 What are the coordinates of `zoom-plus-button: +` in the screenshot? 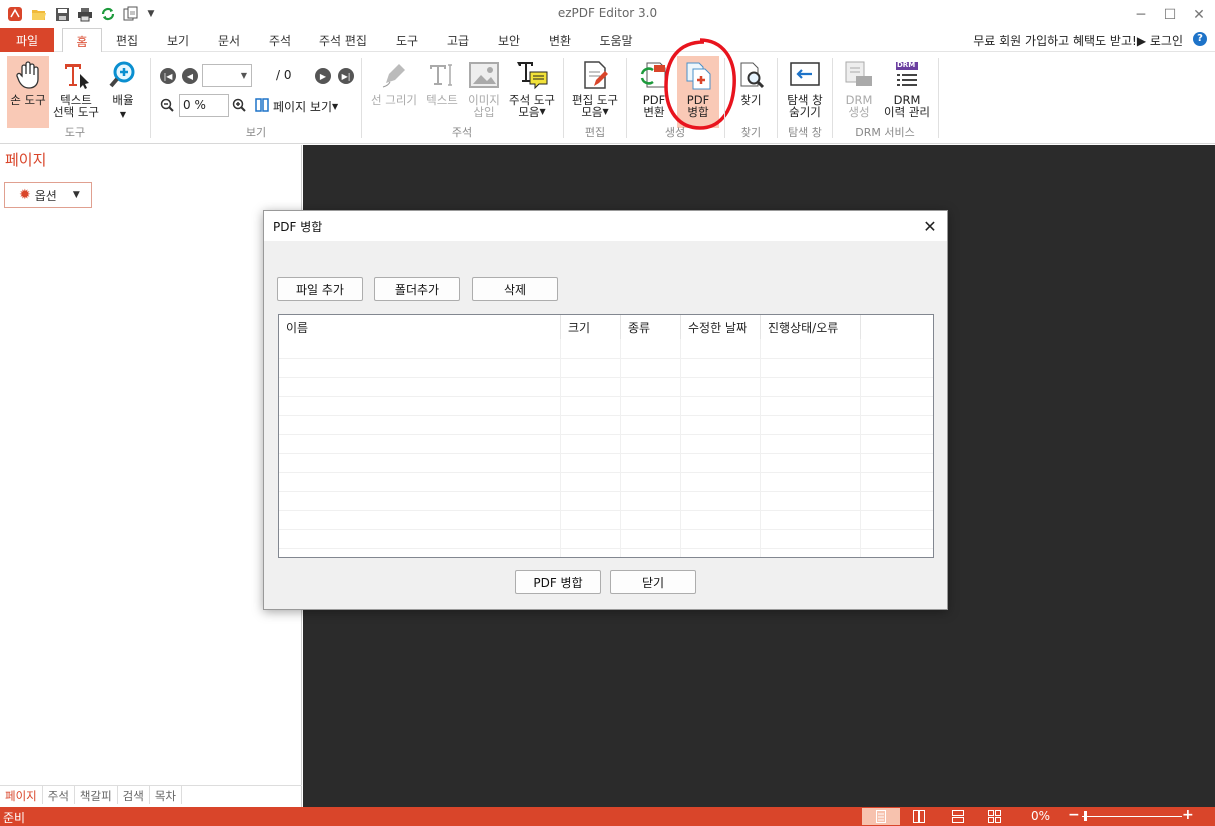 It's located at (1188, 815).